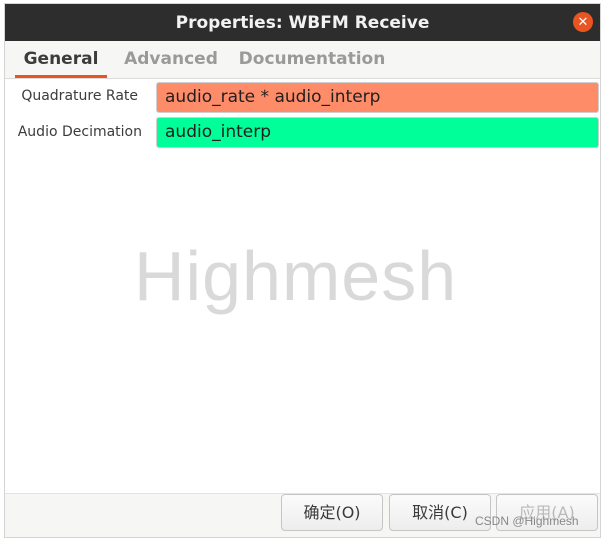  What do you see at coordinates (296, 276) in the screenshot?
I see `watermark-text: Highmesh` at bounding box center [296, 276].